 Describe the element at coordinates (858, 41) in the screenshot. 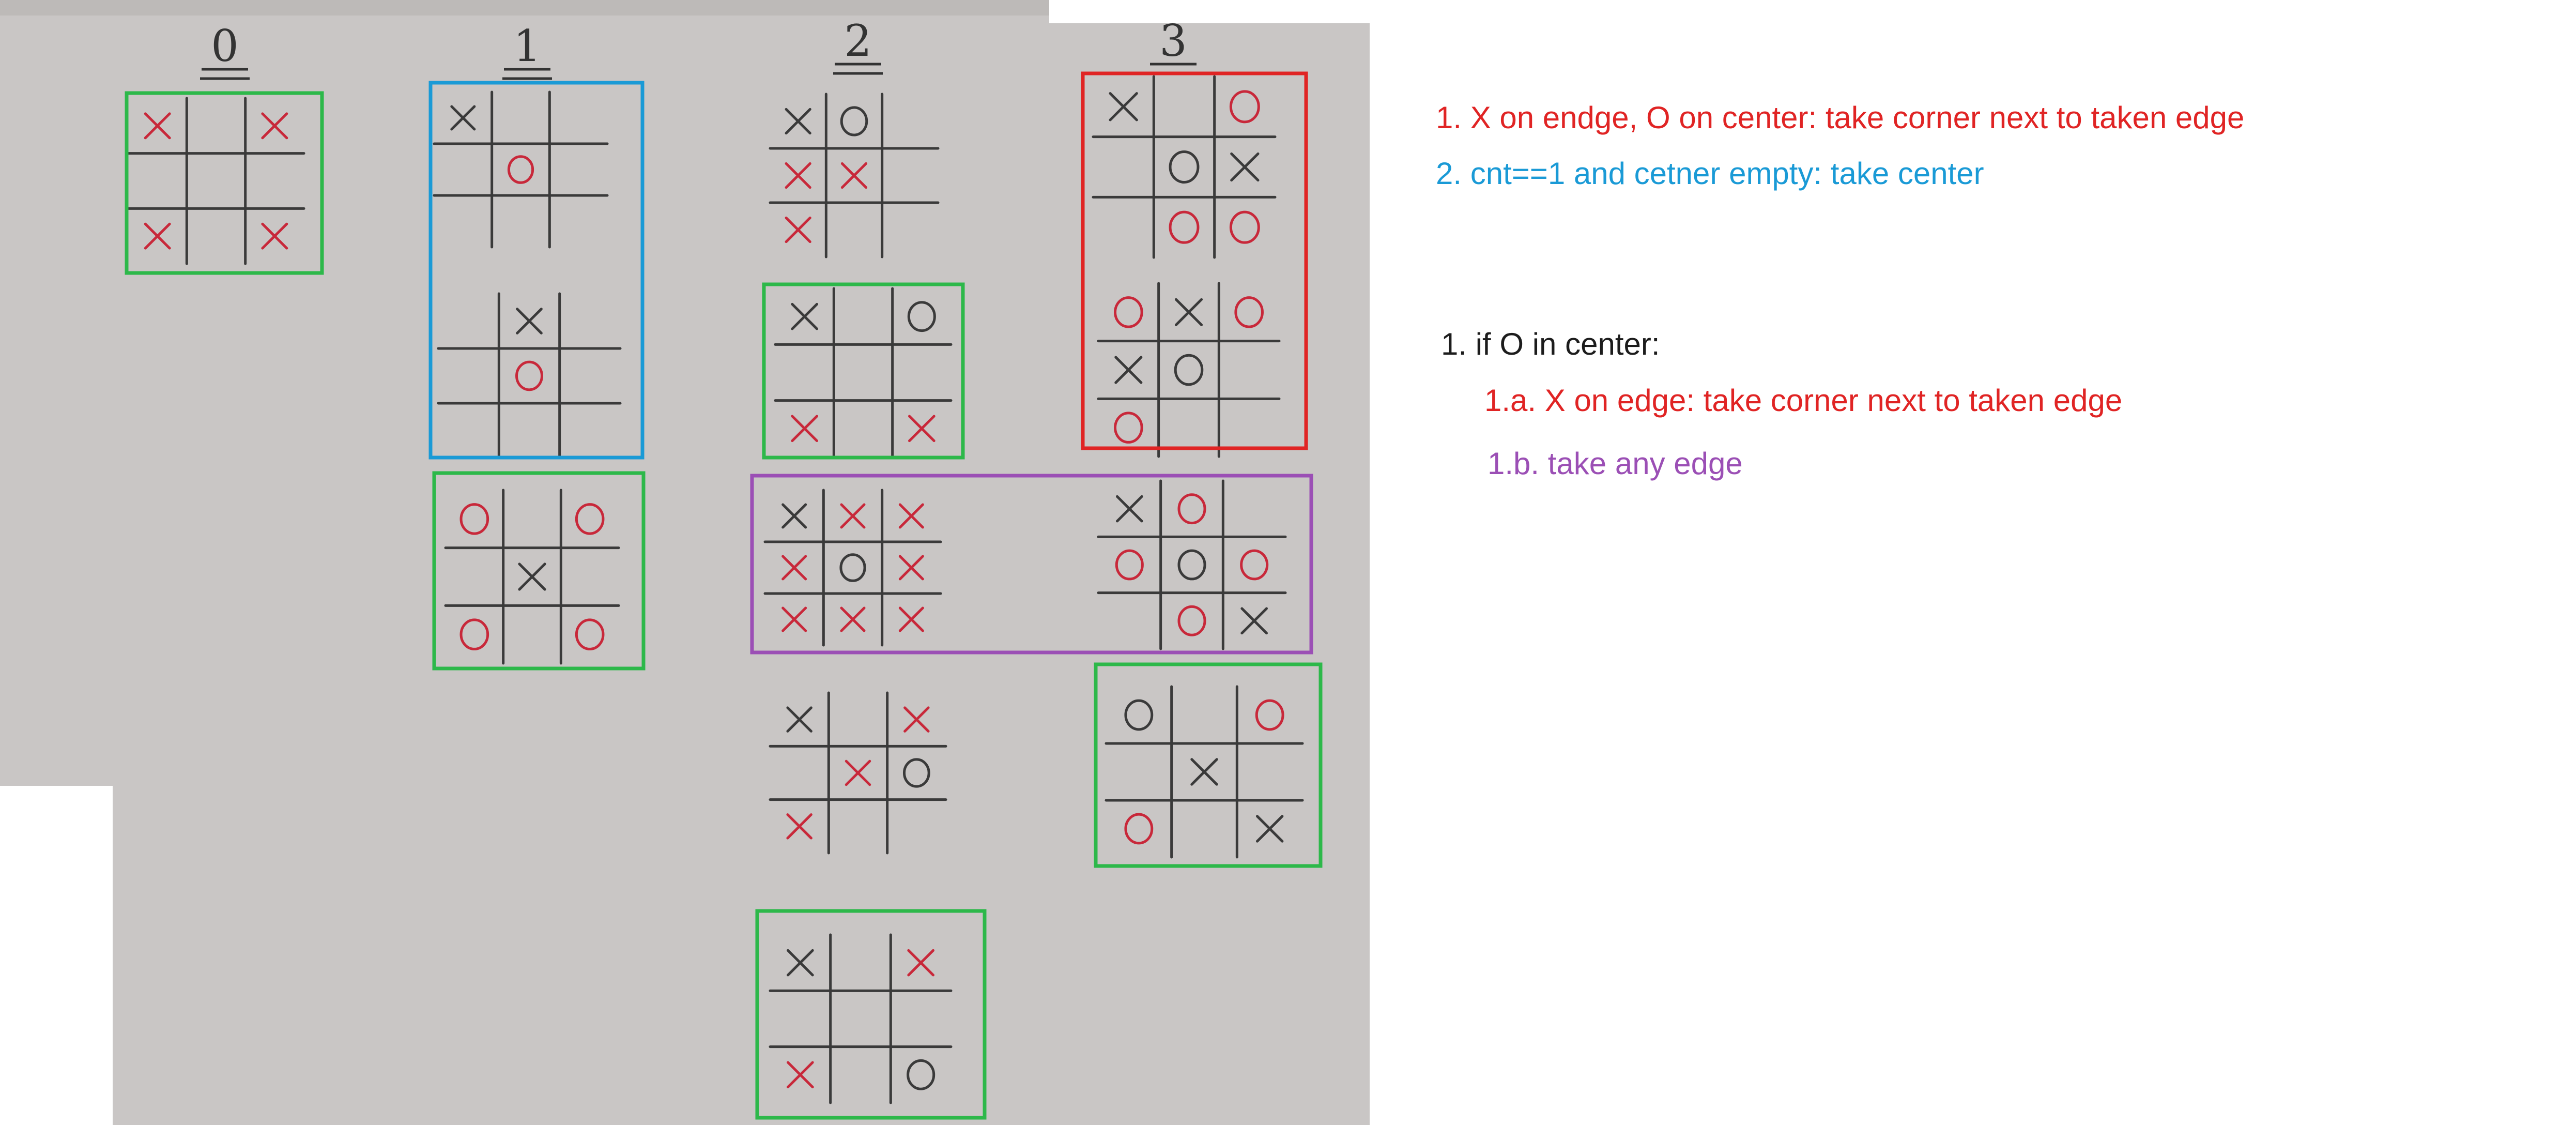

I see `column-header-2: 2` at that location.